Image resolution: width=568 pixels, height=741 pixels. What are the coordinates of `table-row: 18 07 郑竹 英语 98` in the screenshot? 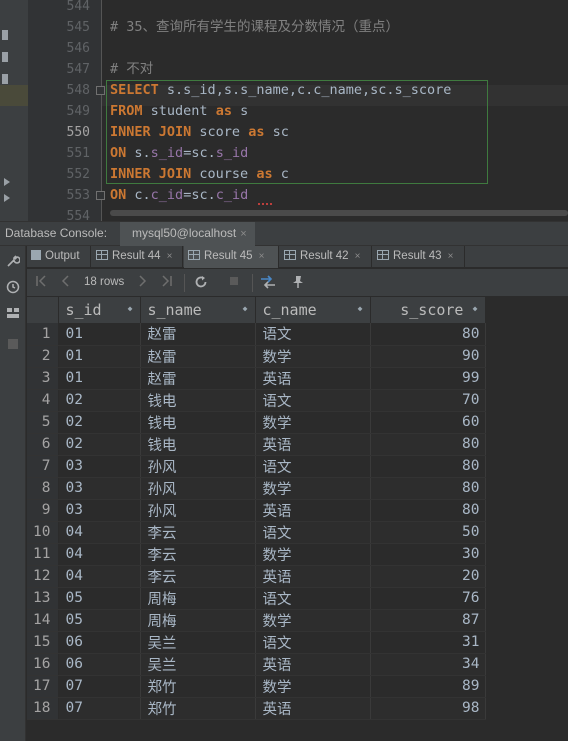 It's located at (257, 708).